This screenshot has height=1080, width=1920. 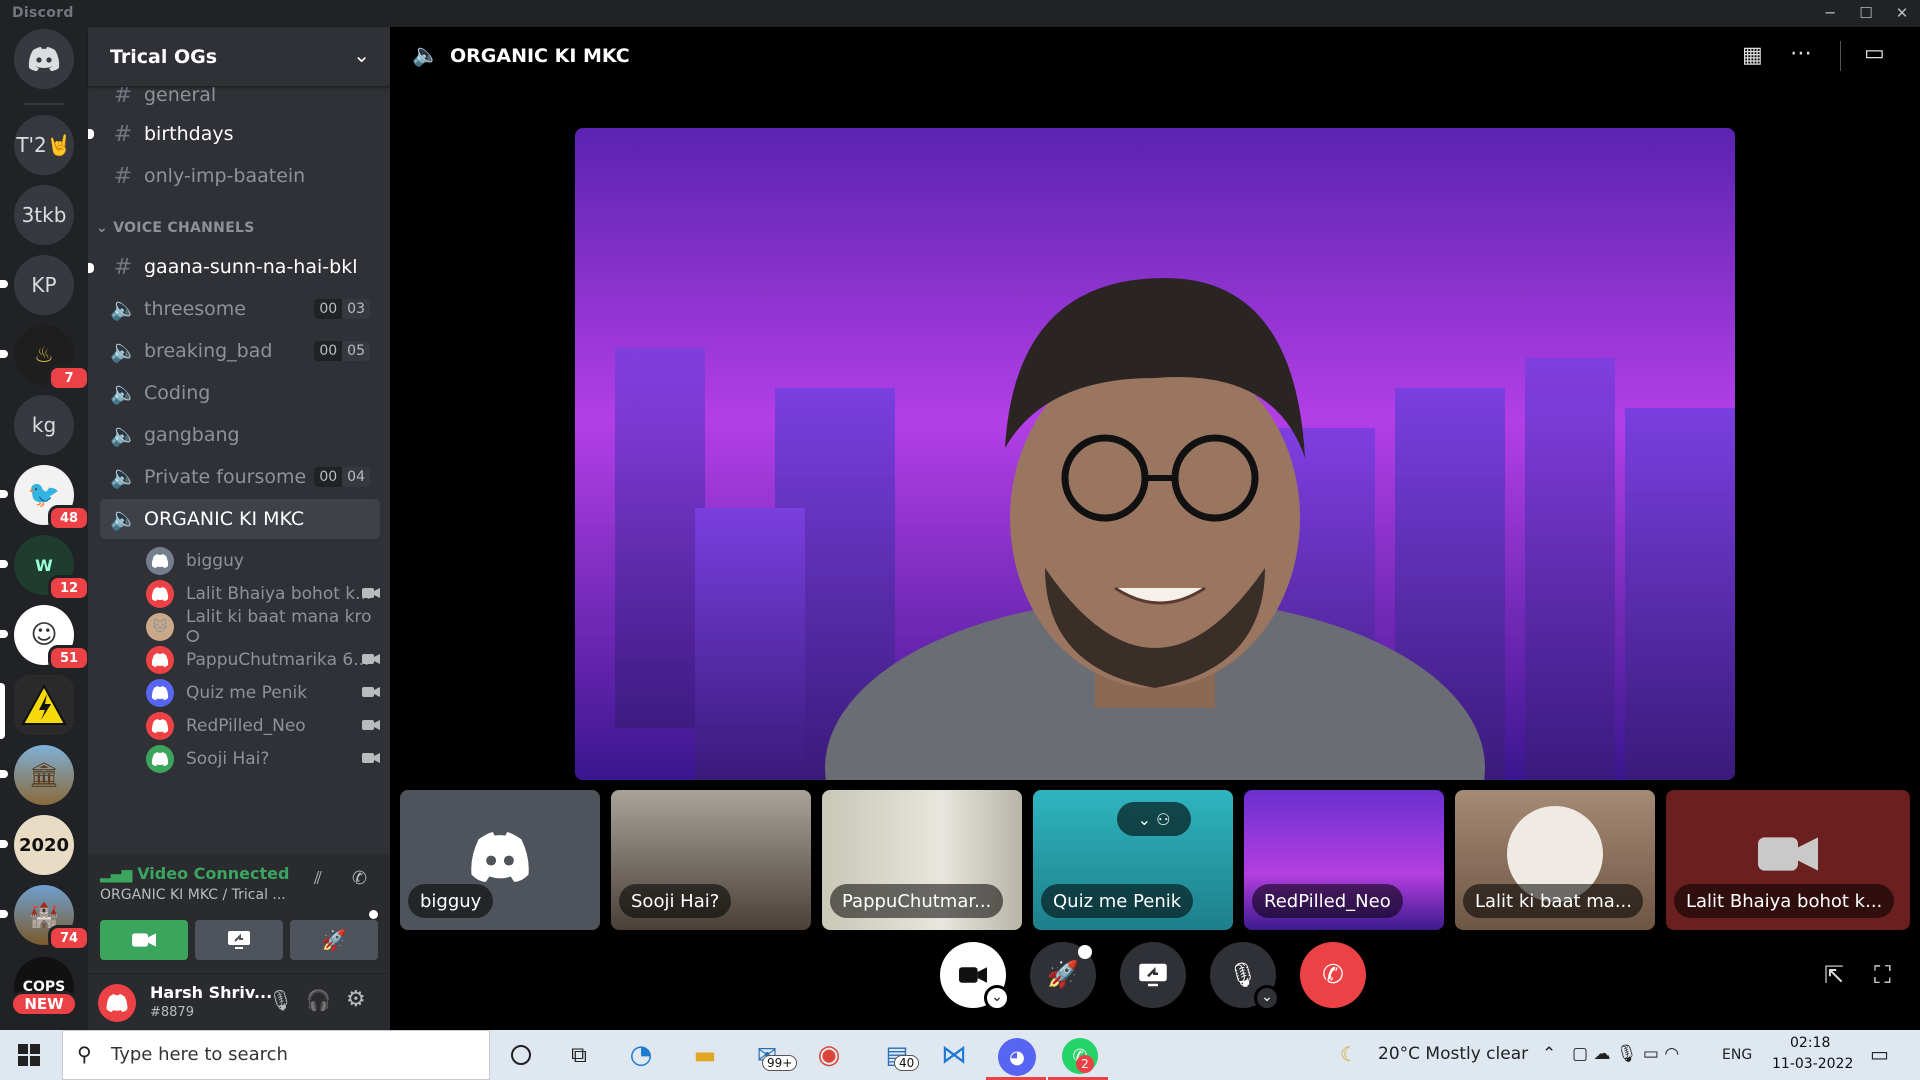 I want to click on mention-badge: 12, so click(x=68, y=588).